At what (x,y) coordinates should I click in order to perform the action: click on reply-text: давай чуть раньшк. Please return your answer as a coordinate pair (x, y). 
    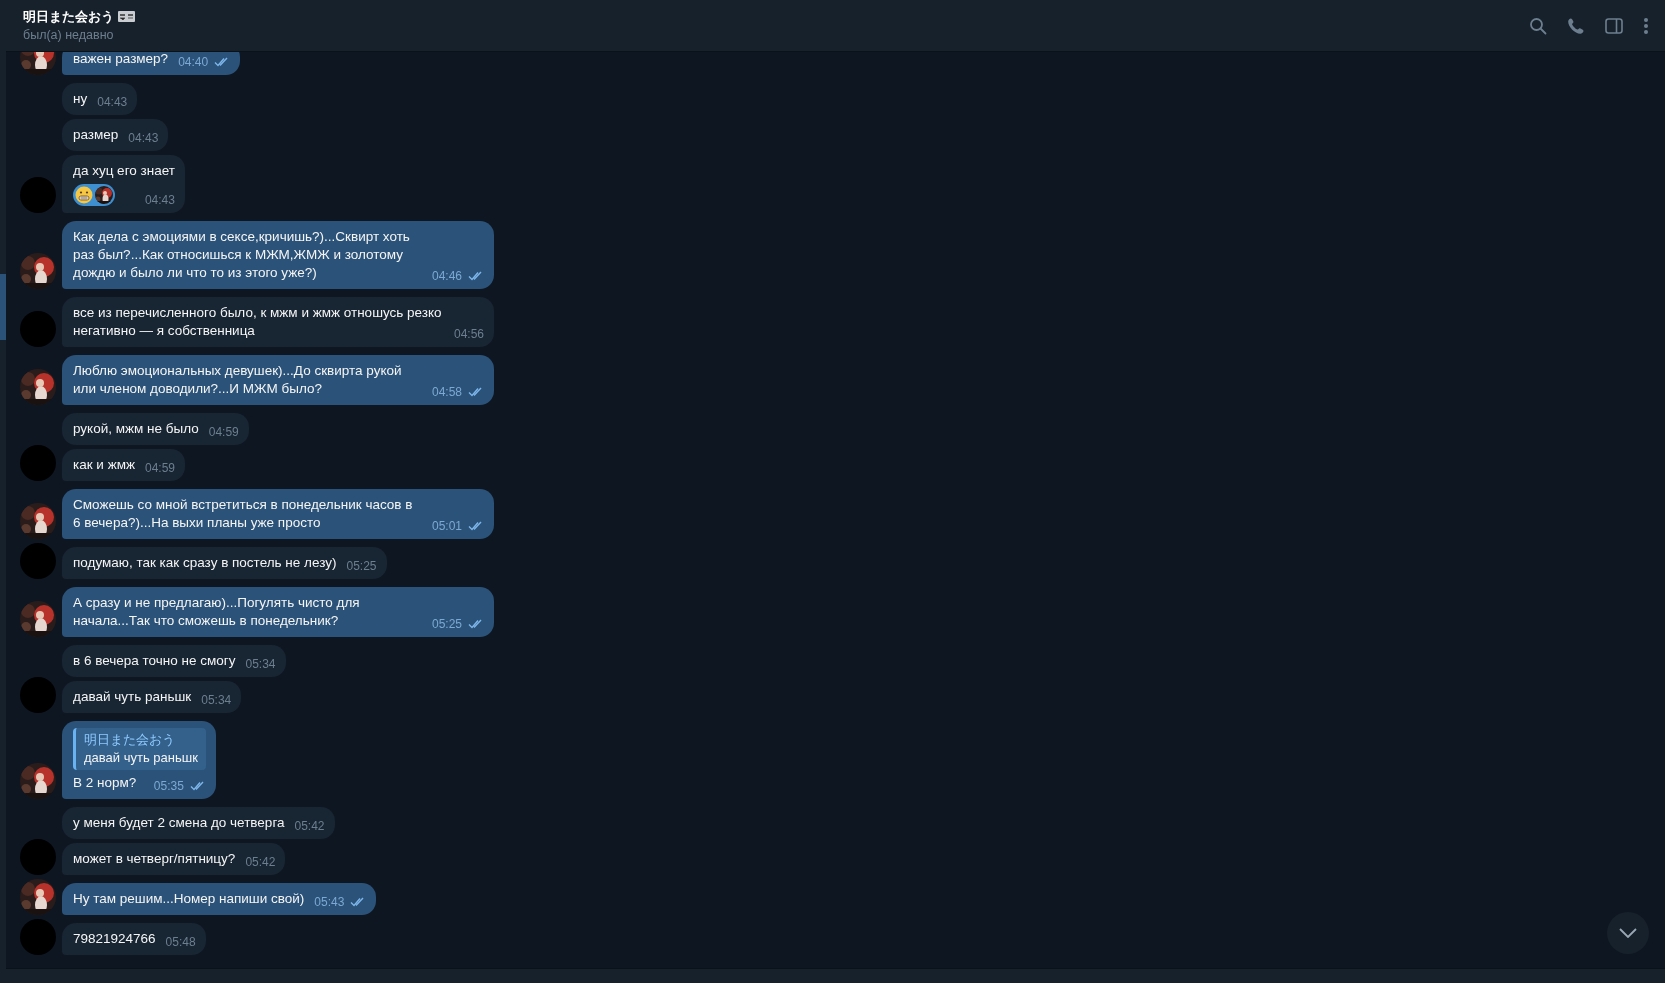
    Looking at the image, I should click on (141, 758).